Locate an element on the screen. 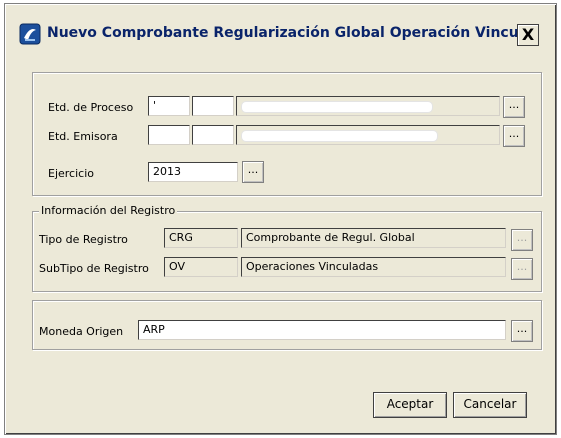 The height and width of the screenshot is (438, 561). close-icon: X is located at coordinates (528, 34).